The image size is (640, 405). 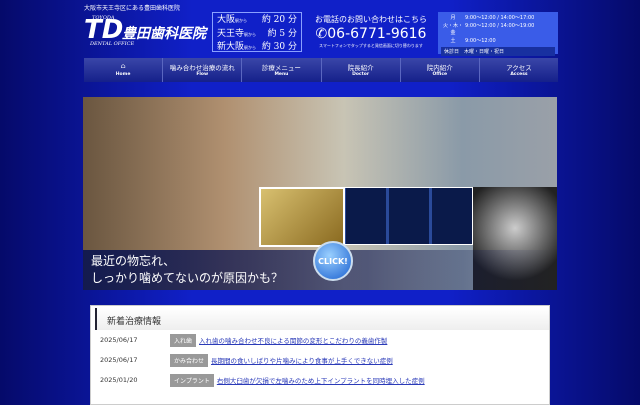 What do you see at coordinates (123, 66) in the screenshot?
I see `home-icon: ⌂` at bounding box center [123, 66].